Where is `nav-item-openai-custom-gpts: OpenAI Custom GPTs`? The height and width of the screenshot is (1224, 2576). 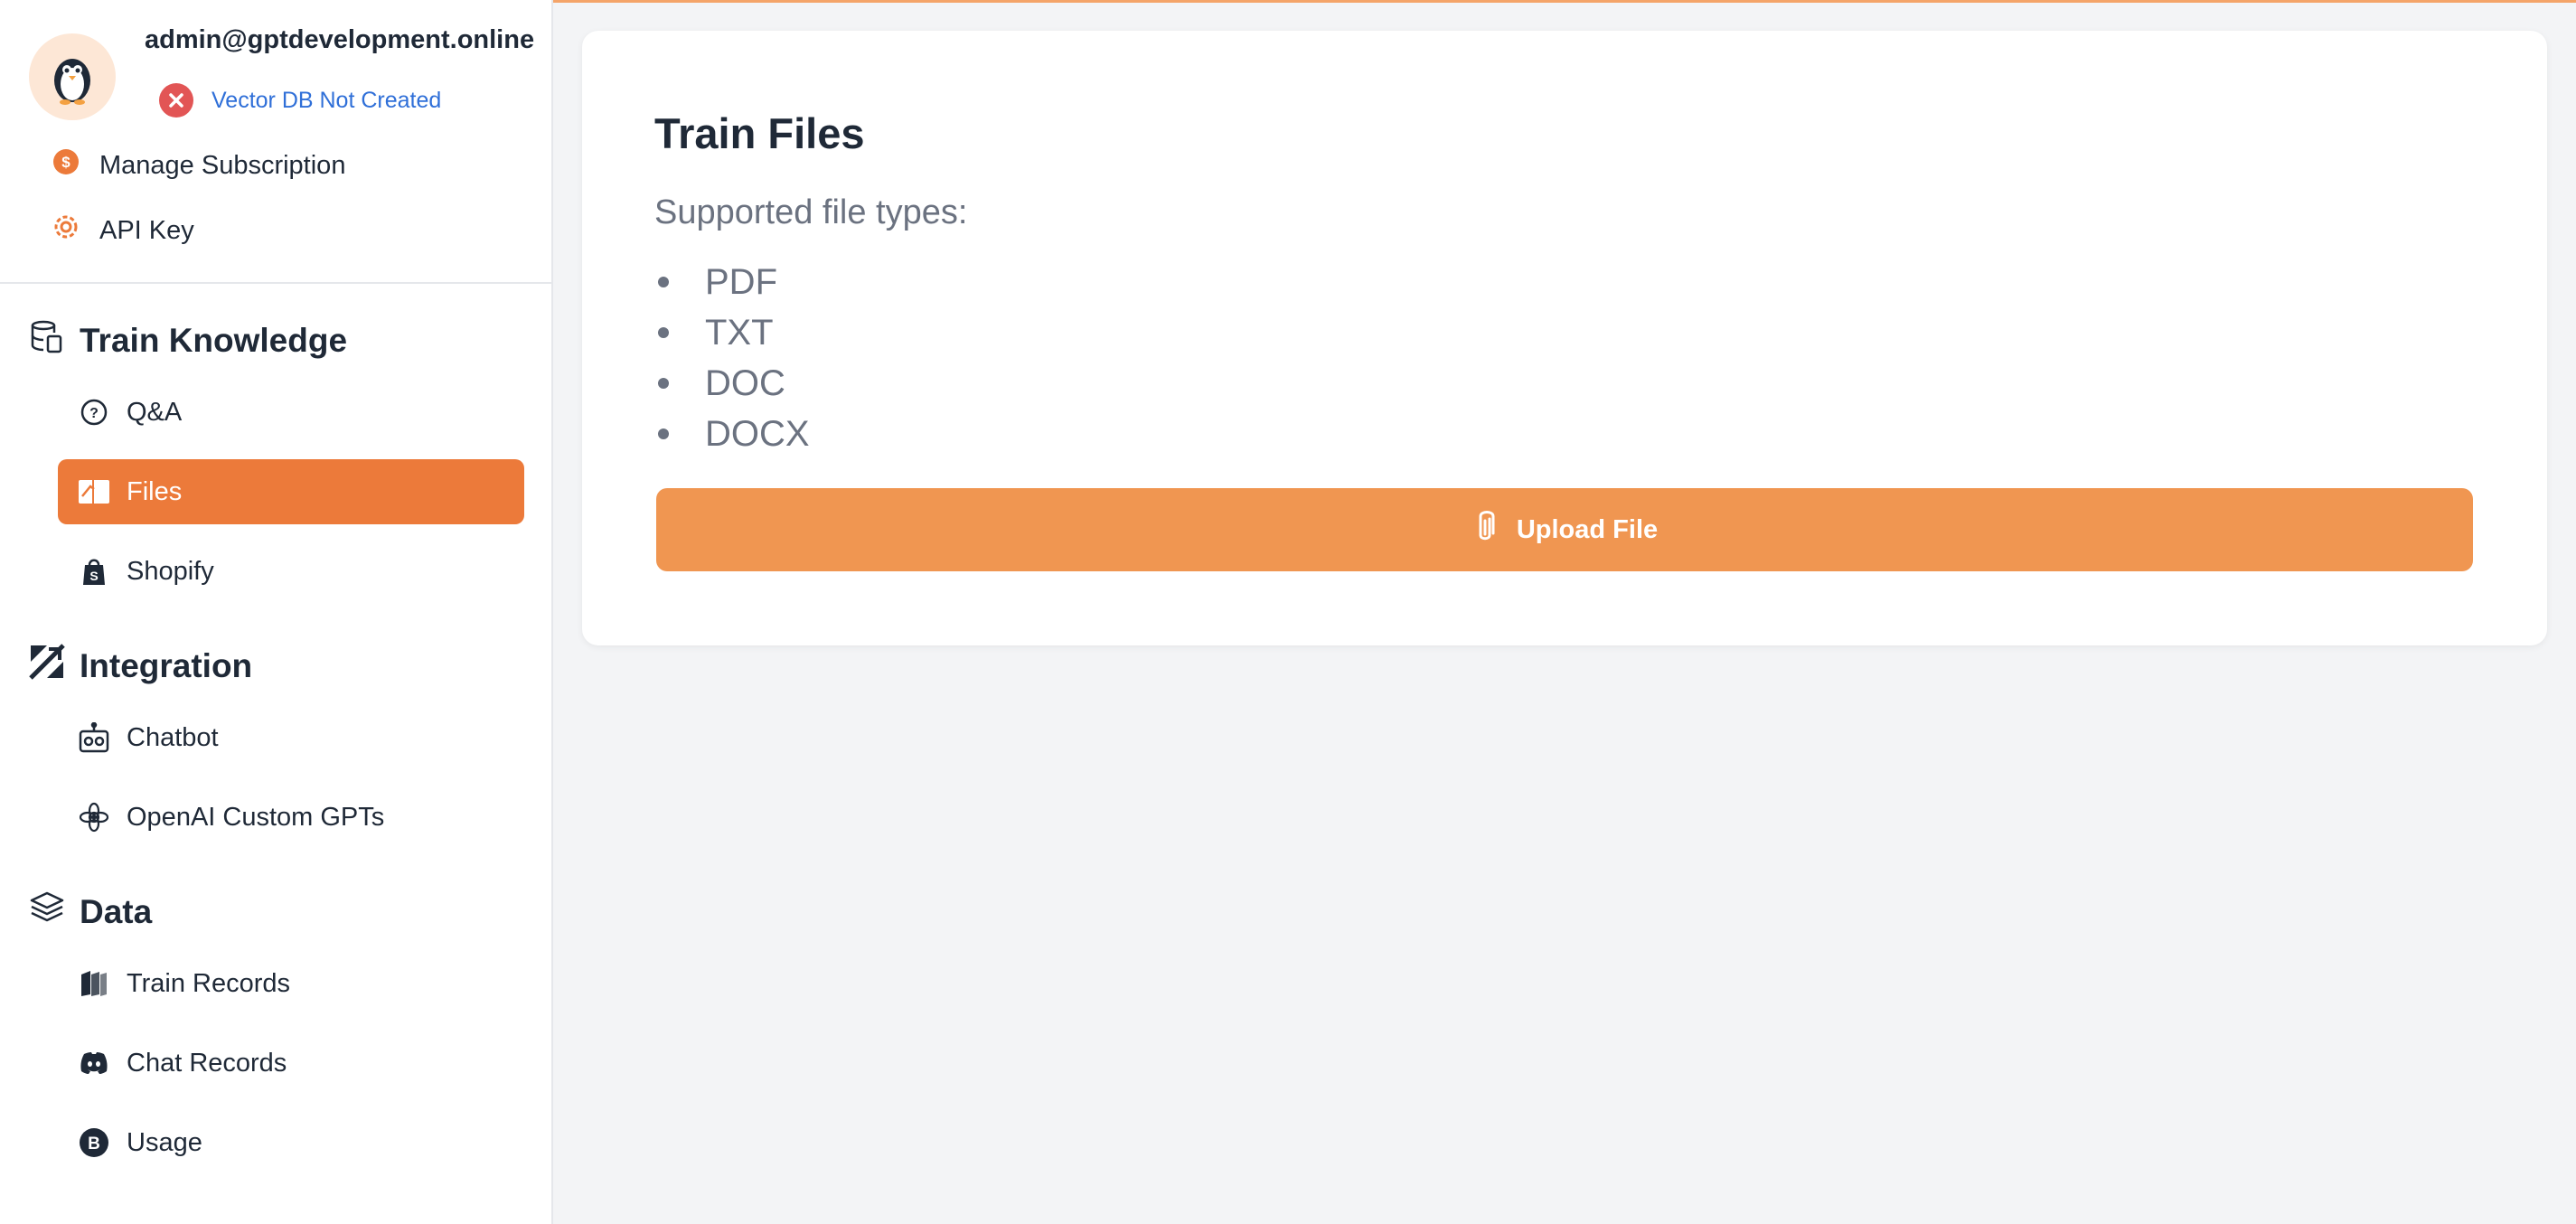 nav-item-openai-custom-gpts: OpenAI Custom GPTs is located at coordinates (291, 817).